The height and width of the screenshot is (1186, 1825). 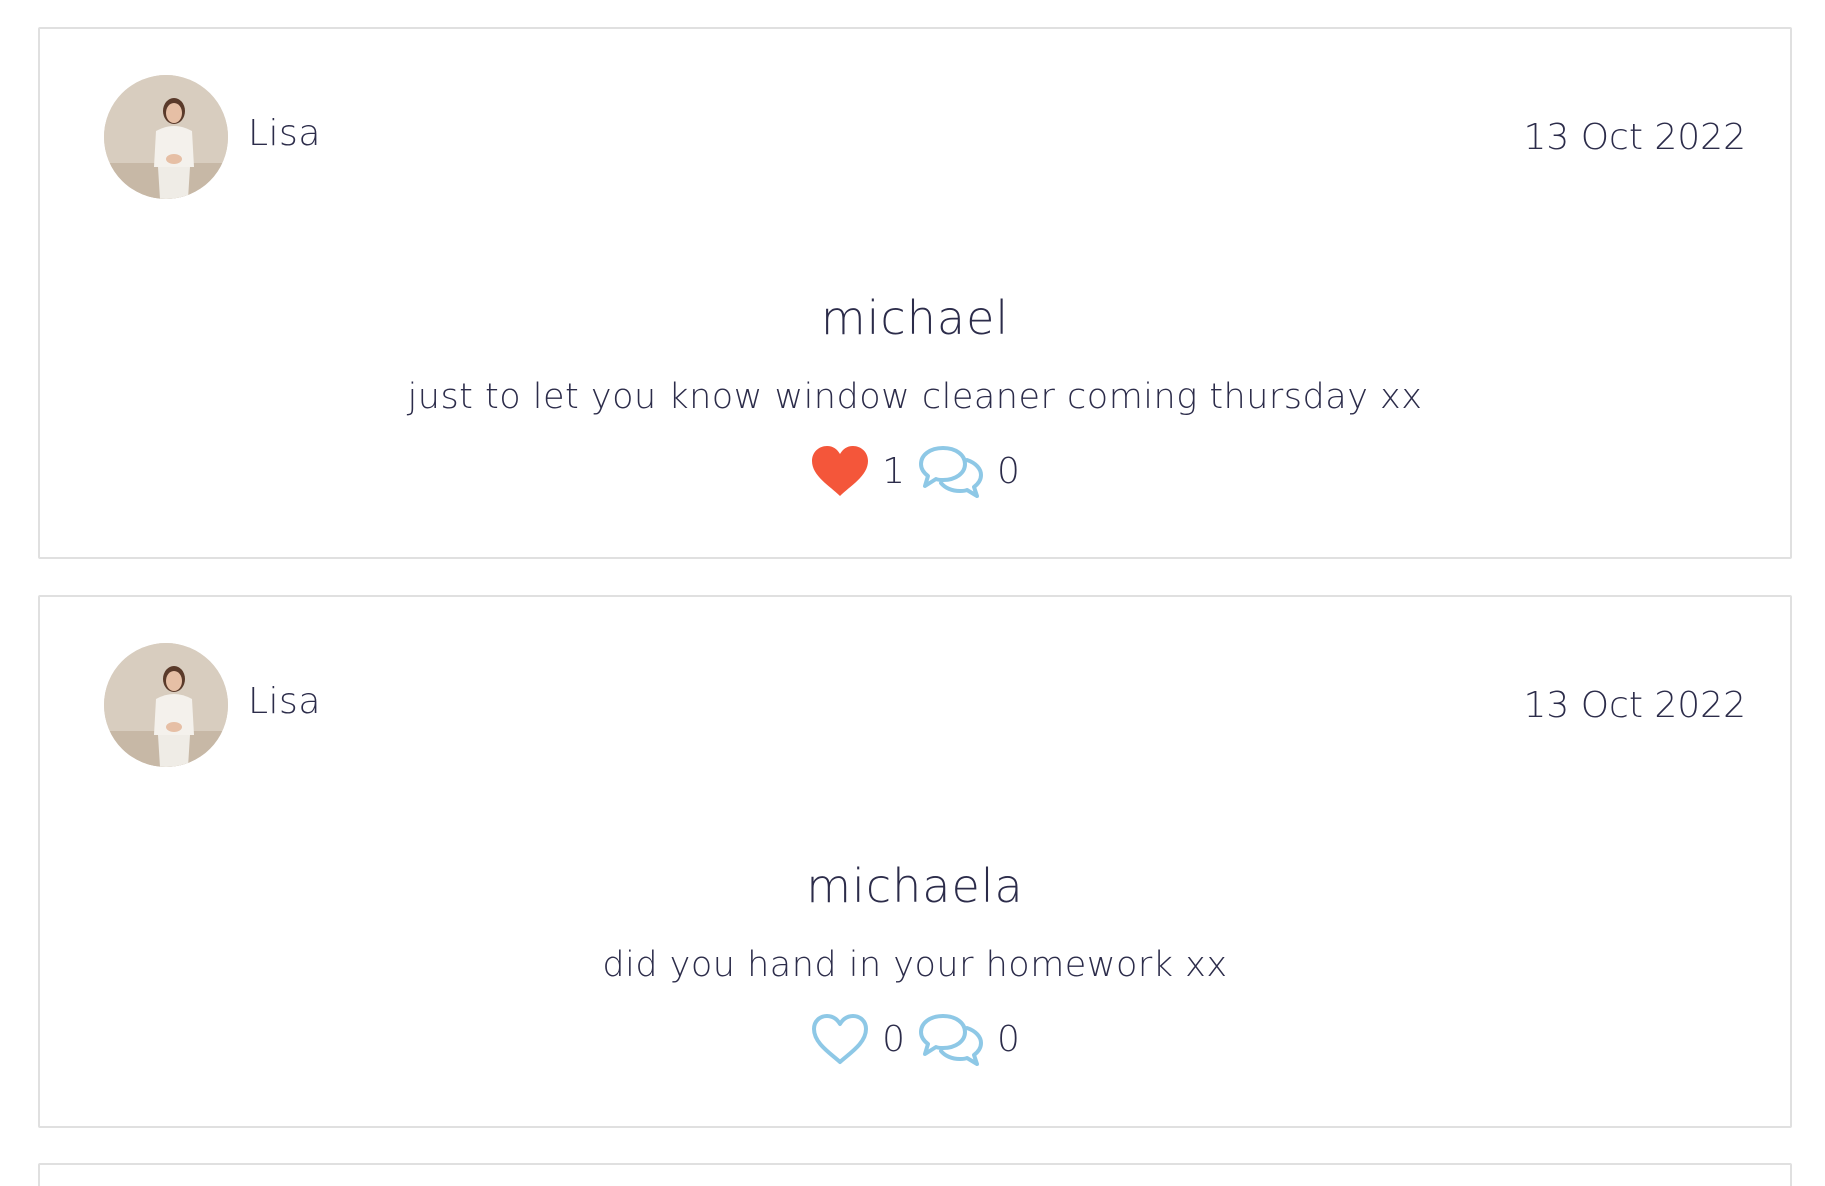 What do you see at coordinates (893, 1039) in the screenshot?
I see `like-count: 0` at bounding box center [893, 1039].